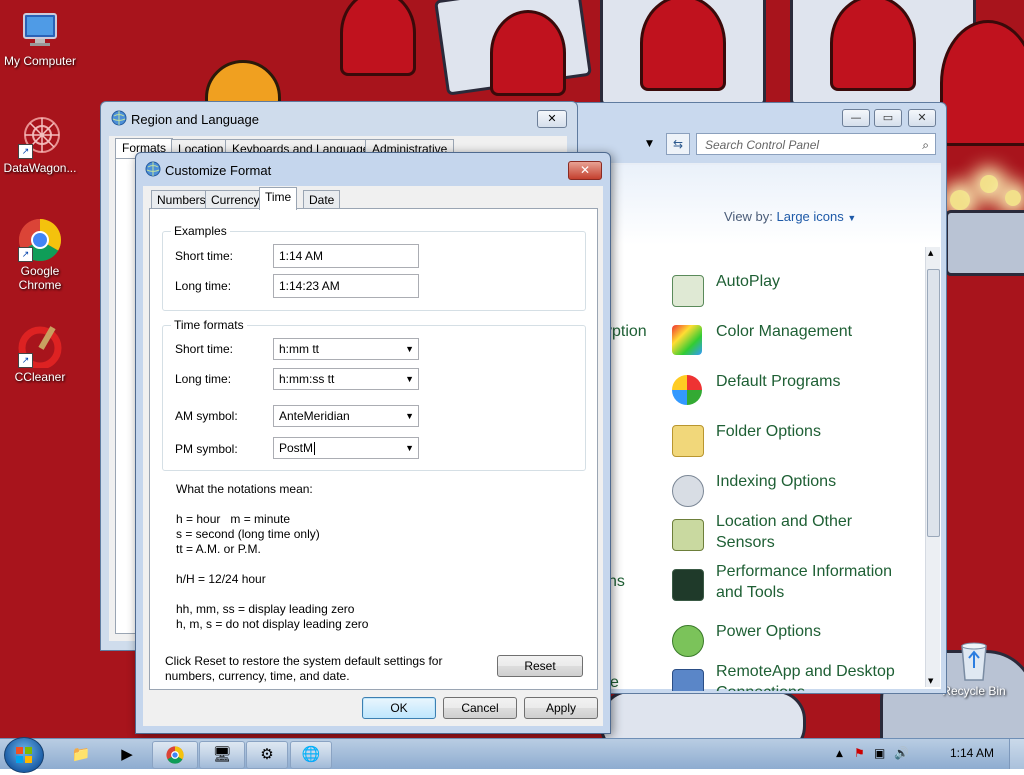 The image size is (1024, 775). I want to click on view-by-dropdown: Large icons, so click(810, 216).